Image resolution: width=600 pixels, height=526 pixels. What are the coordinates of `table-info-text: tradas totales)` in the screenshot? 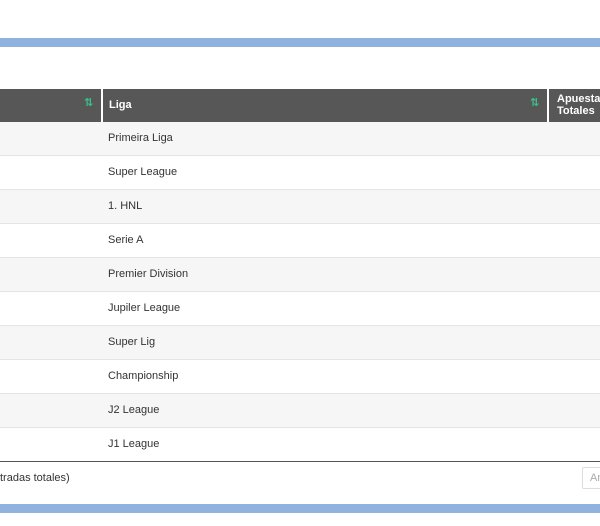 It's located at (35, 478).